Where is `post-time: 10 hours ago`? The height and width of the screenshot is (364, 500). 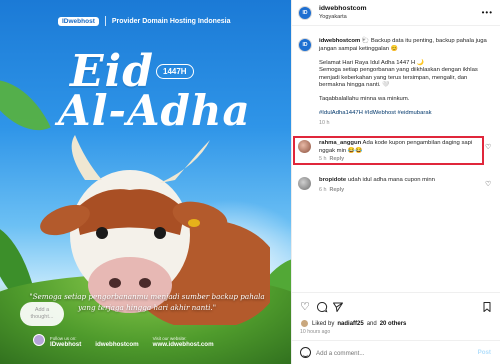
post-time: 10 hours ago is located at coordinates (315, 332).